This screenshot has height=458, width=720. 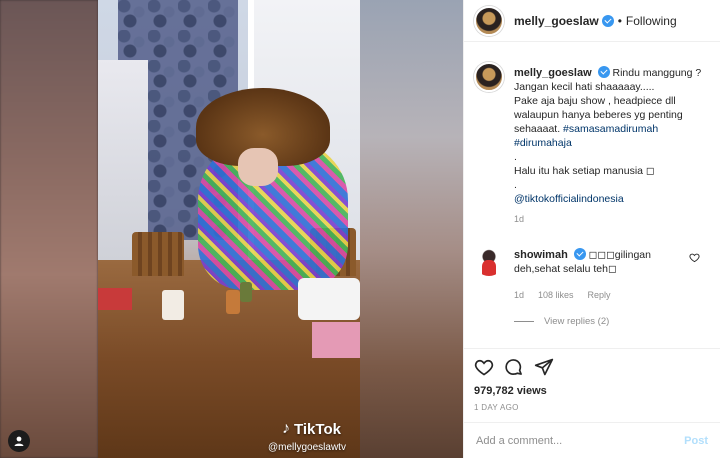 I want to click on mug, so click(x=173, y=305).